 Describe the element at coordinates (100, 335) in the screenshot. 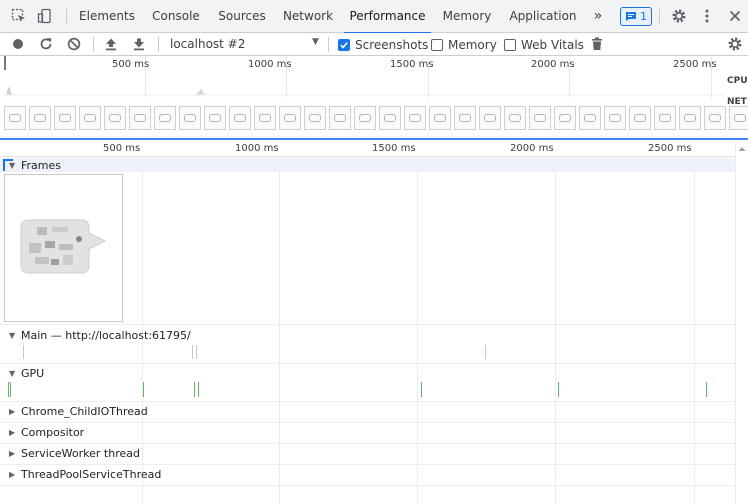

I see `track-main: ▼ Main — http://localhost:61795/` at that location.